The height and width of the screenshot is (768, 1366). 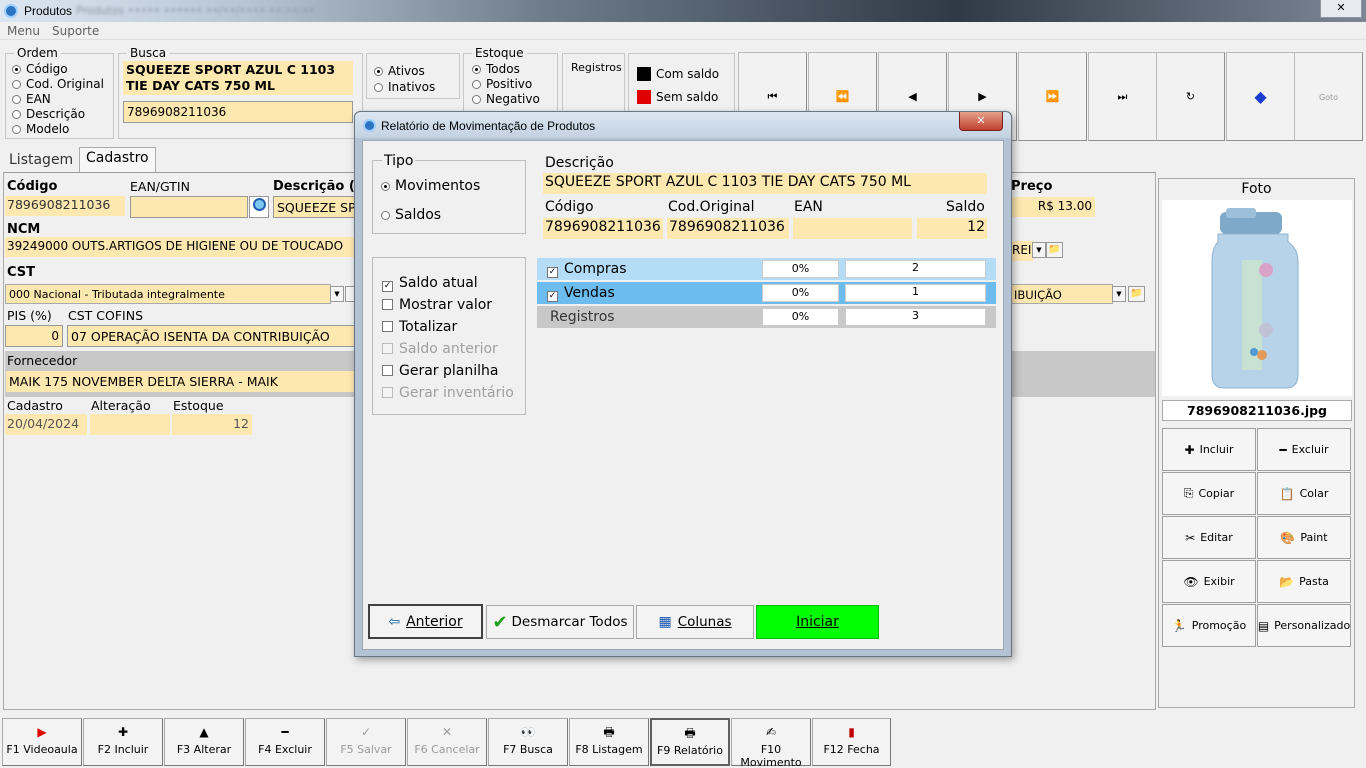 I want to click on next-page-button: ⏩, so click(x=1052, y=96).